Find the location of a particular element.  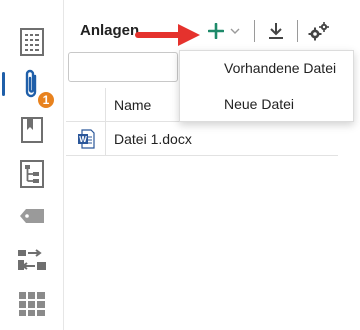

add-attachment-button is located at coordinates (224, 31).